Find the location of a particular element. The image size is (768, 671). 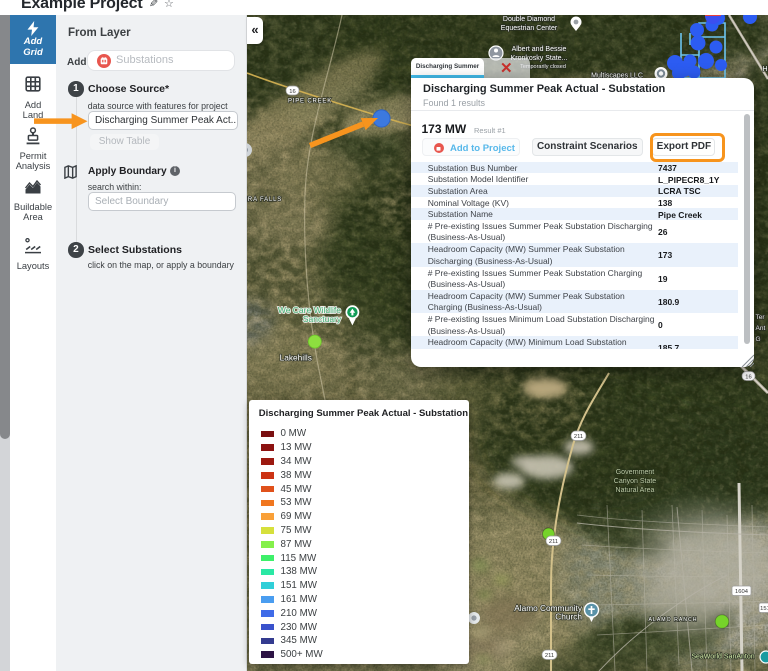

svg-text: 151 is located at coordinates (764, 609).